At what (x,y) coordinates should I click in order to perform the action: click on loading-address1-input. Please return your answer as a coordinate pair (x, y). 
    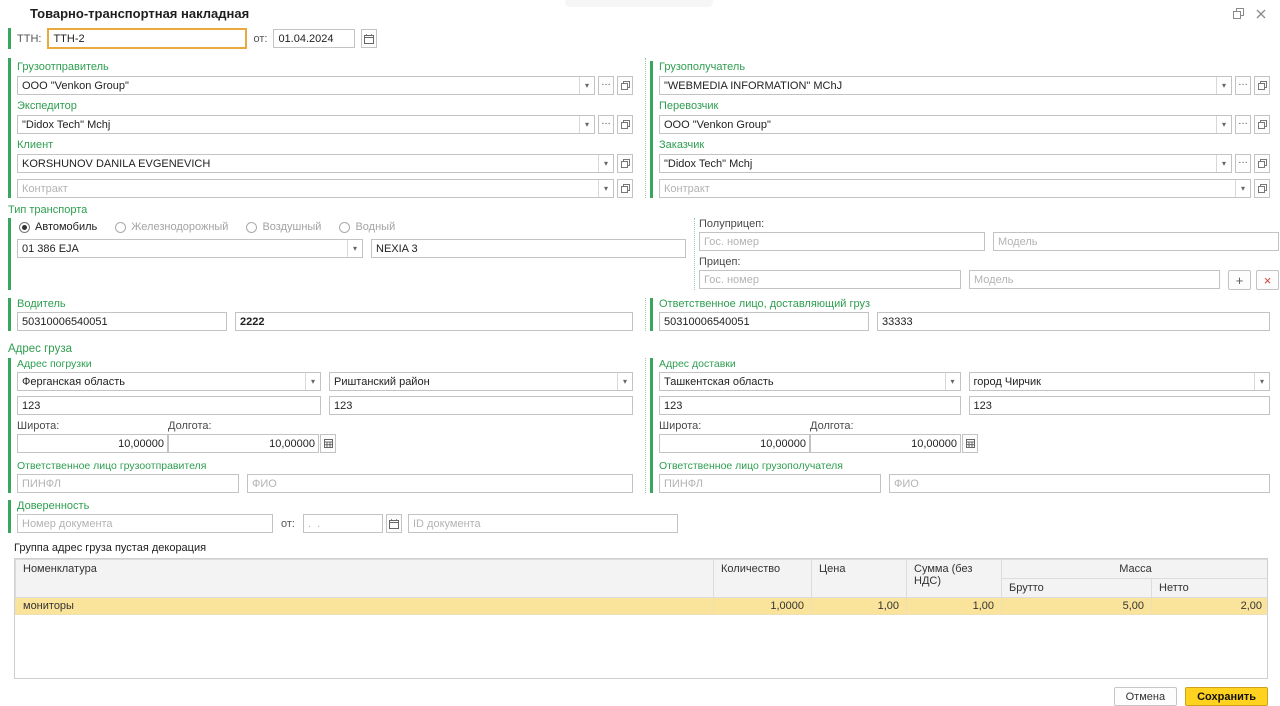
    Looking at the image, I should click on (169, 405).